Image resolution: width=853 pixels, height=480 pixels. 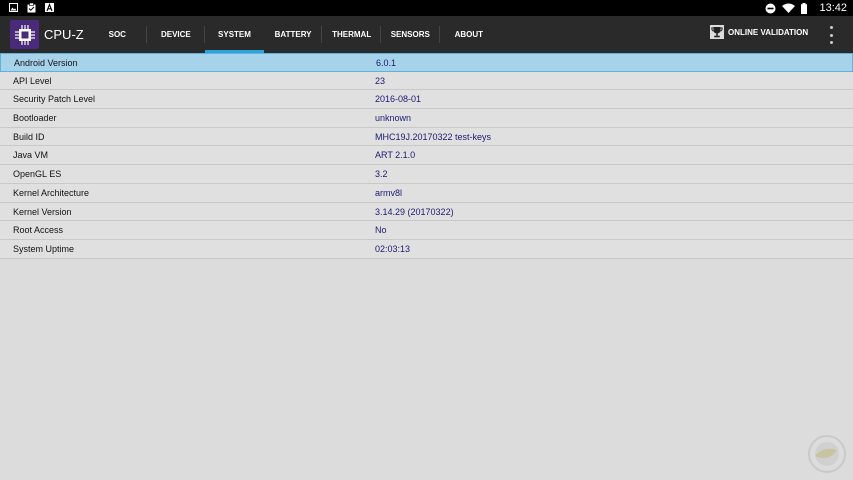 What do you see at coordinates (393, 118) in the screenshot?
I see `row-value: unknown` at bounding box center [393, 118].